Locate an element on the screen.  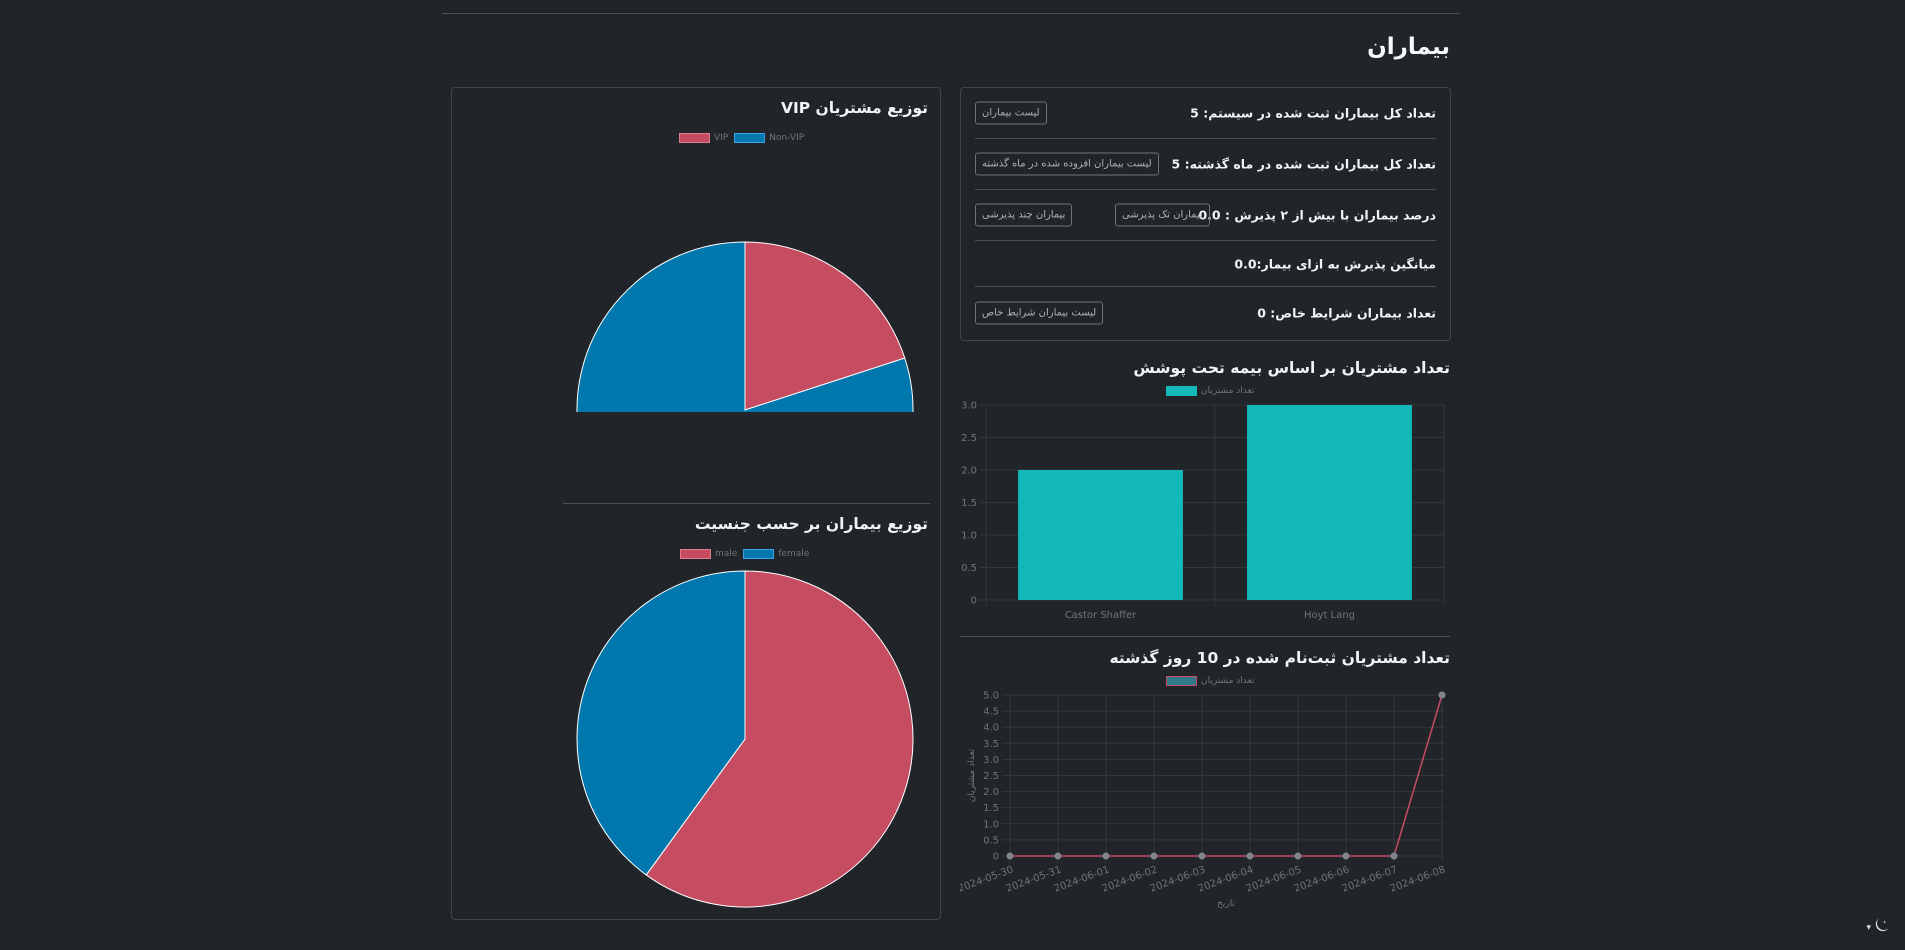
bar-y-tick-label: 1.0 is located at coordinates (969, 536).